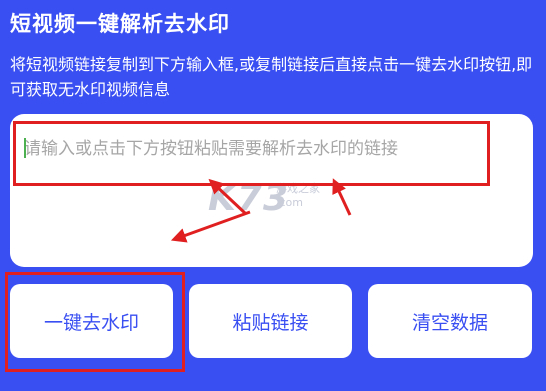 The height and width of the screenshot is (391, 546). I want to click on remove-watermark-button: 一键去水印, so click(91, 321).